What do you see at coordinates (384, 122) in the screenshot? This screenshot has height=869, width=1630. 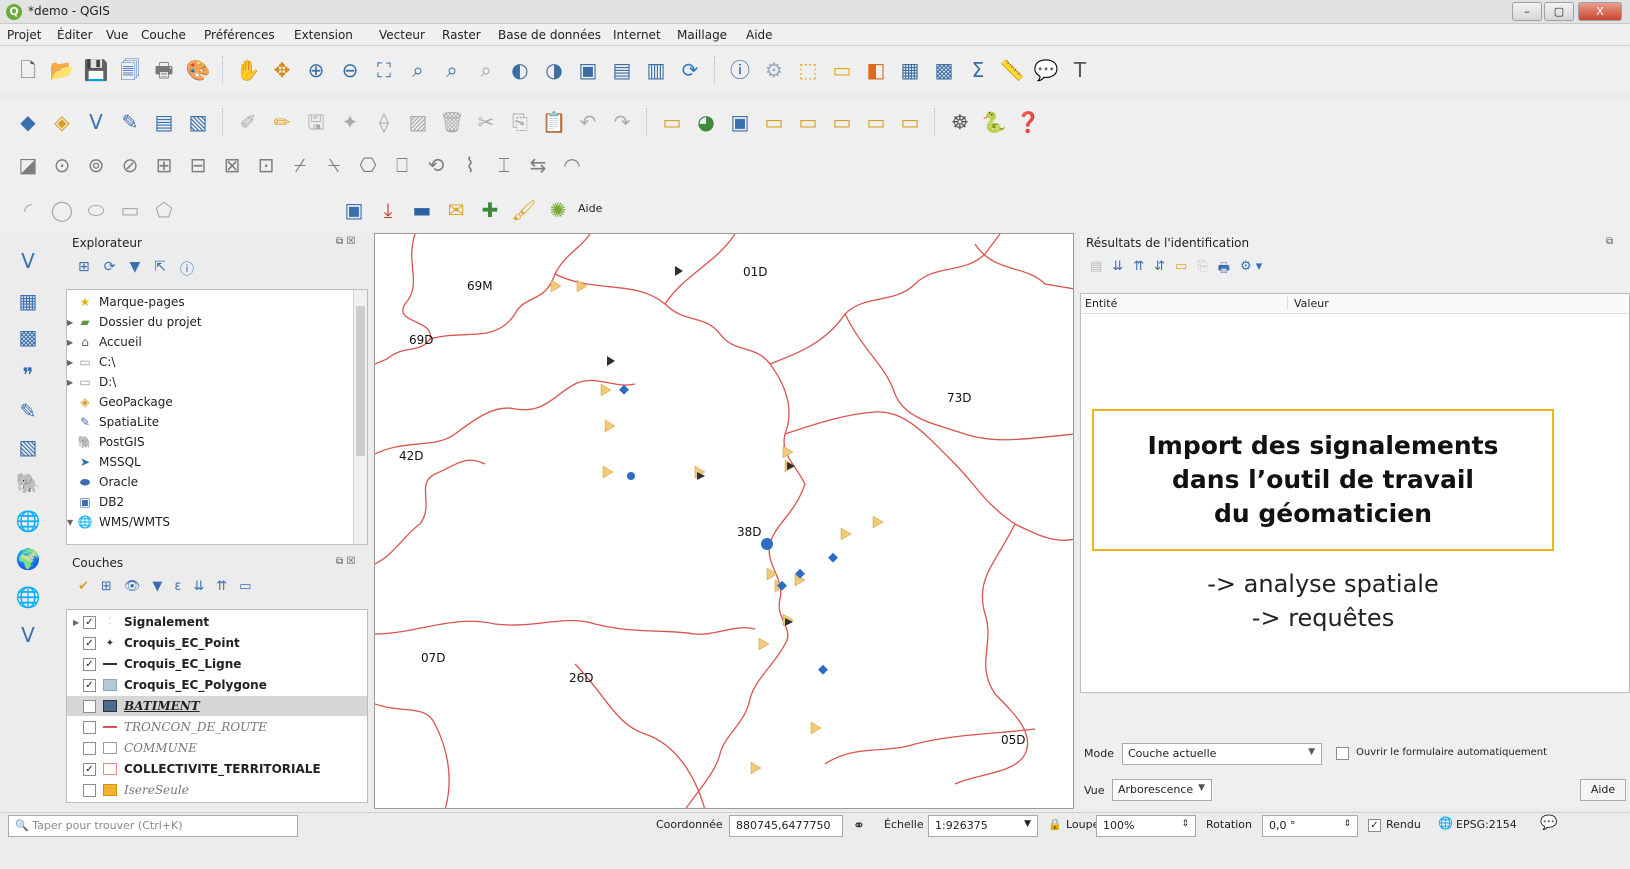 I see `vertex-tool-icon: ⟠` at bounding box center [384, 122].